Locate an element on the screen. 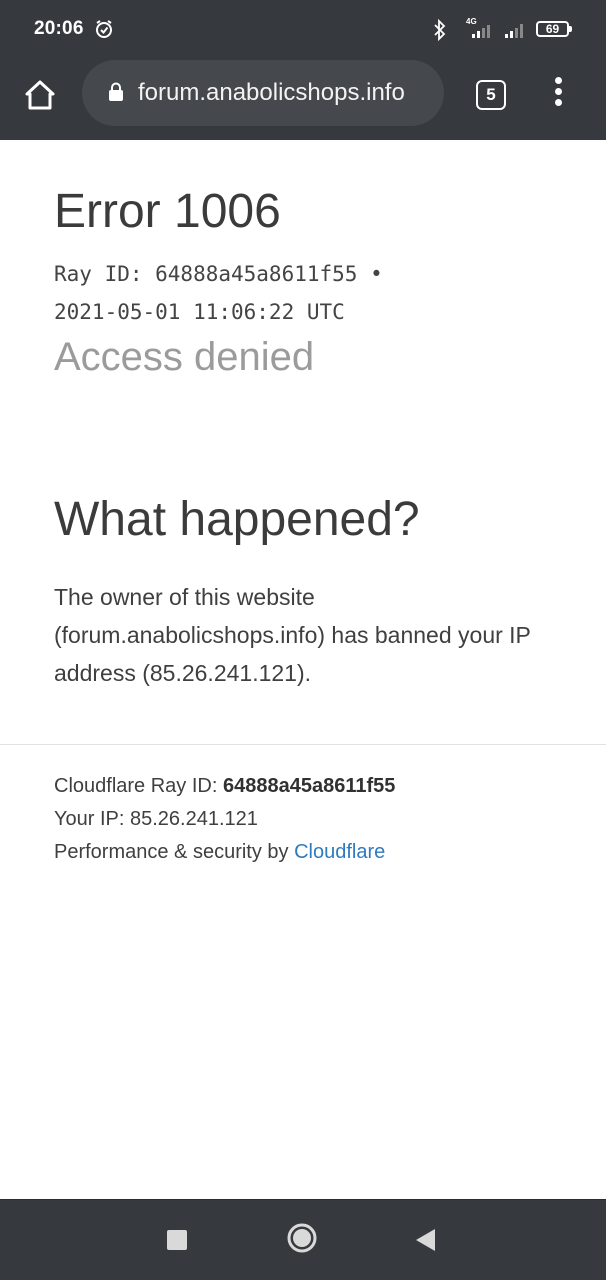 This screenshot has width=606, height=1280. status-time: 20:06 is located at coordinates (59, 28).